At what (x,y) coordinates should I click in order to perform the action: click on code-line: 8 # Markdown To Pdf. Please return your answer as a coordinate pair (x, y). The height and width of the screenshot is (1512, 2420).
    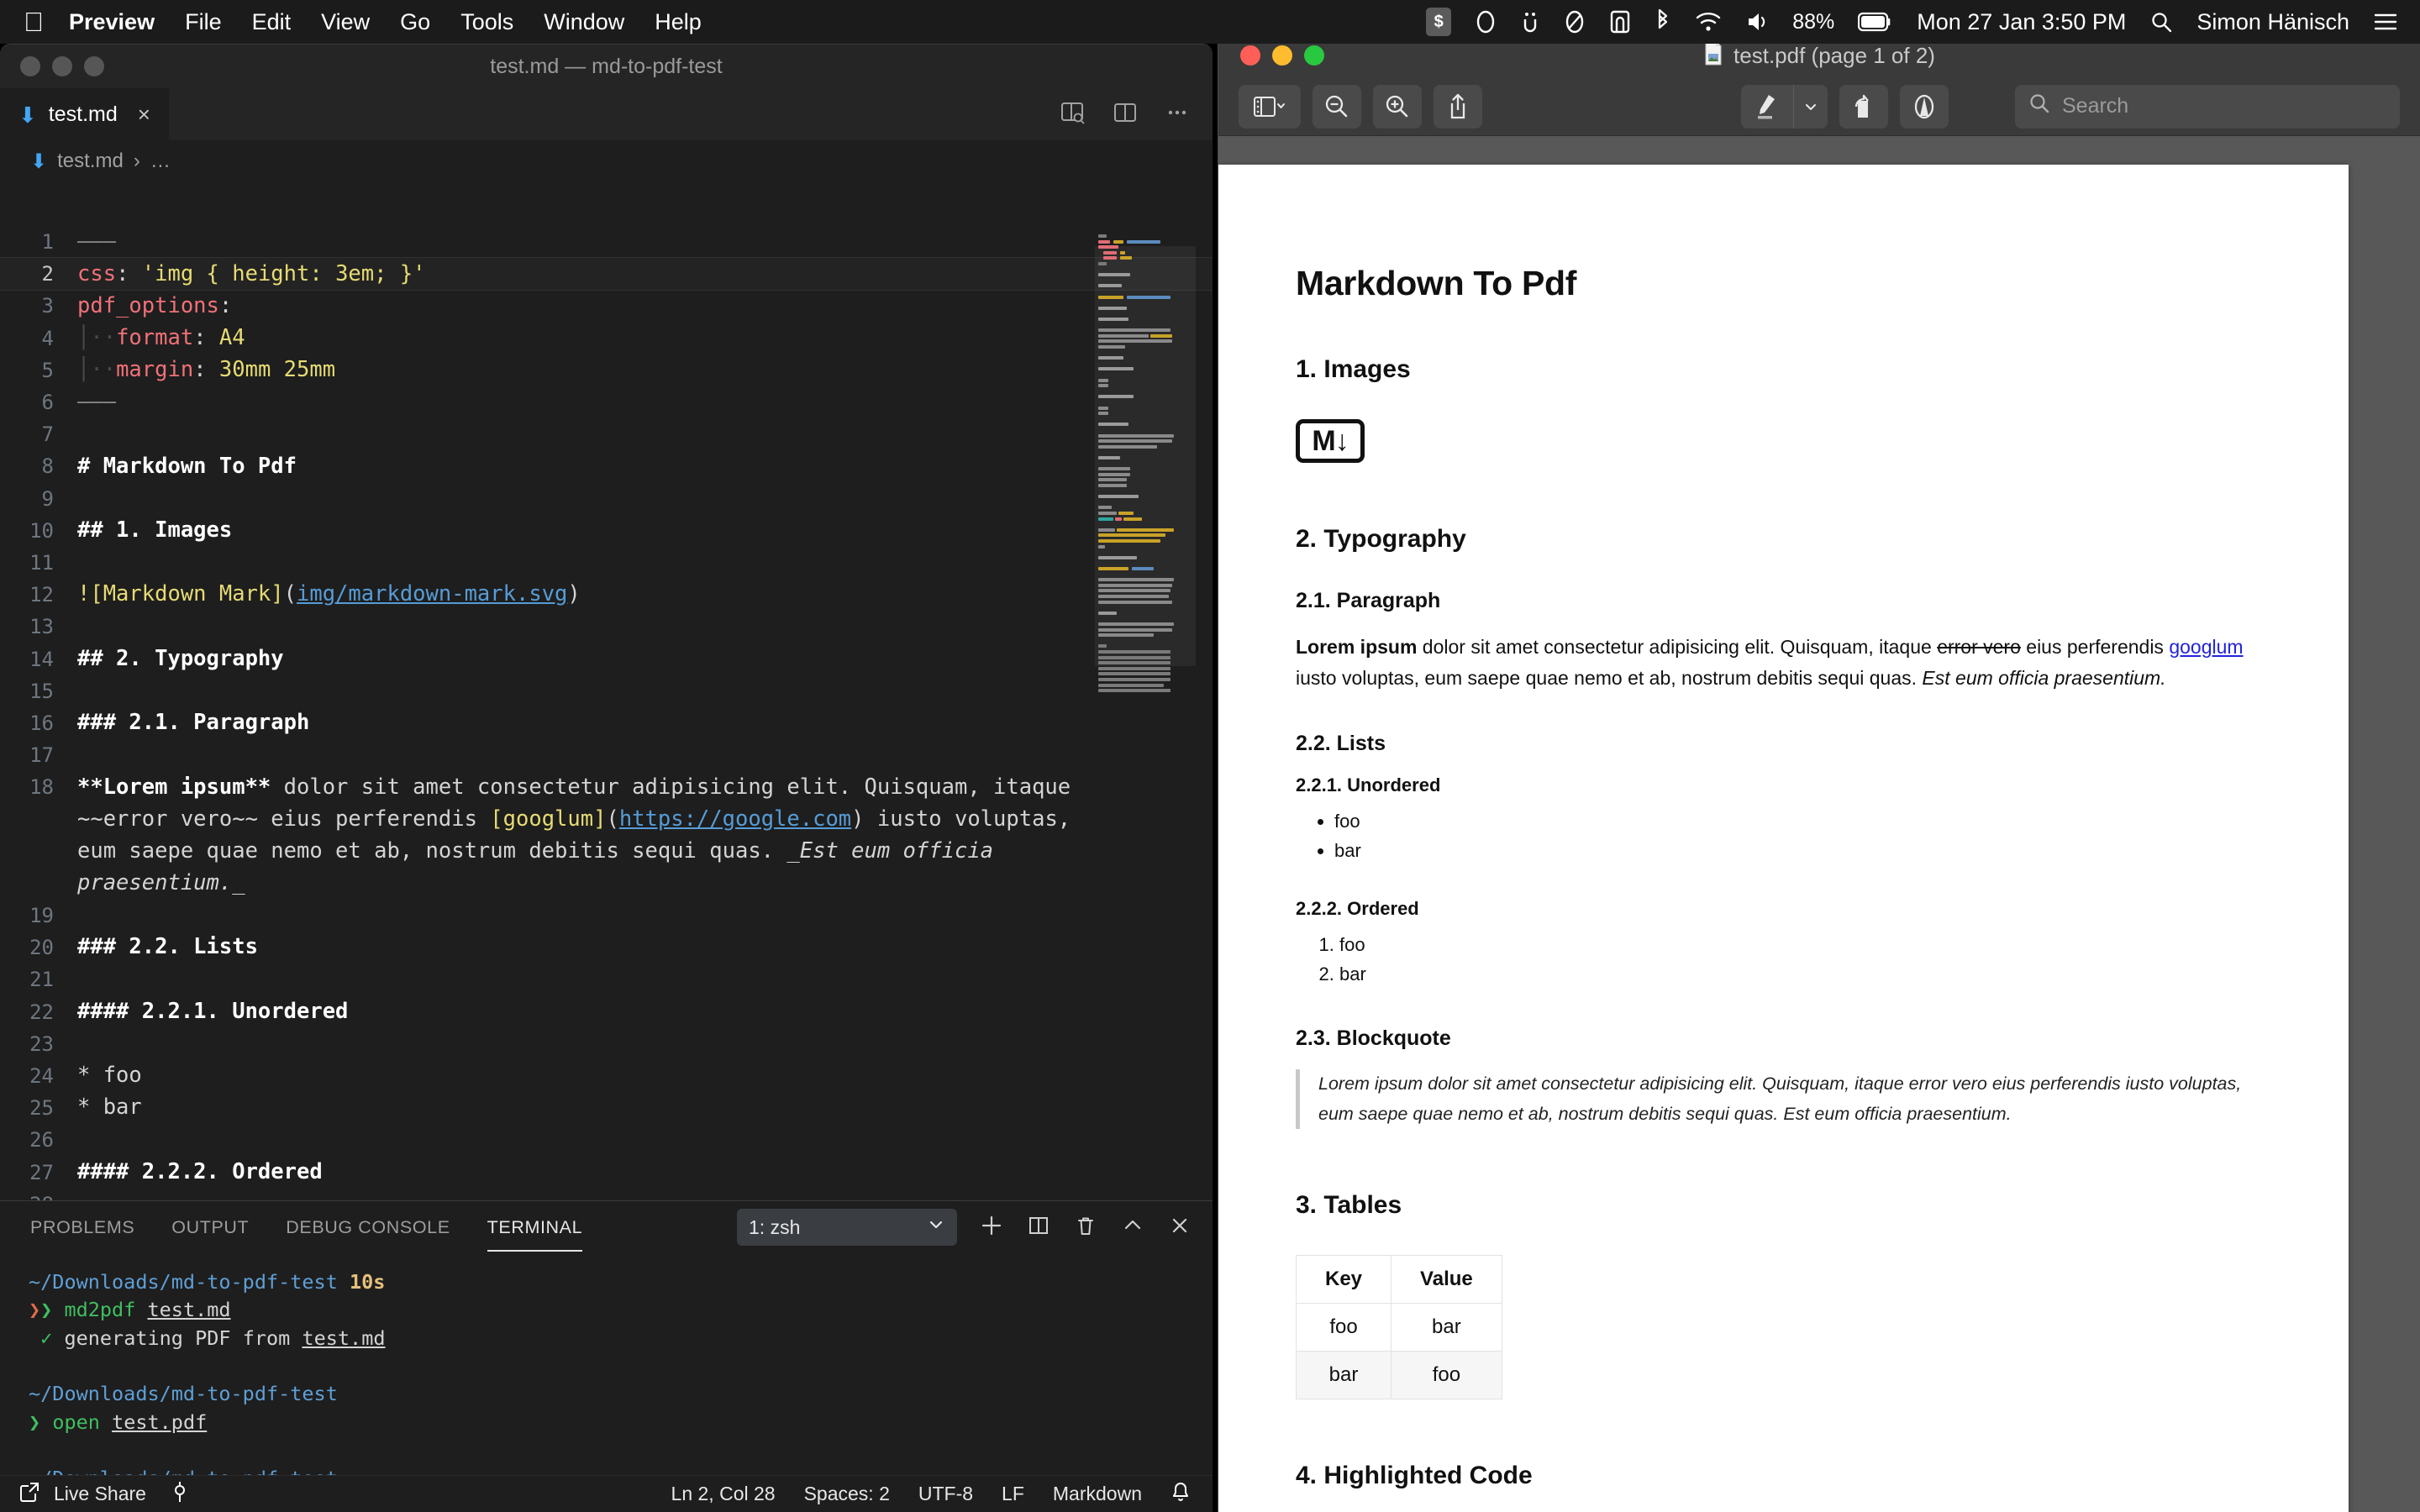
    Looking at the image, I should click on (606, 466).